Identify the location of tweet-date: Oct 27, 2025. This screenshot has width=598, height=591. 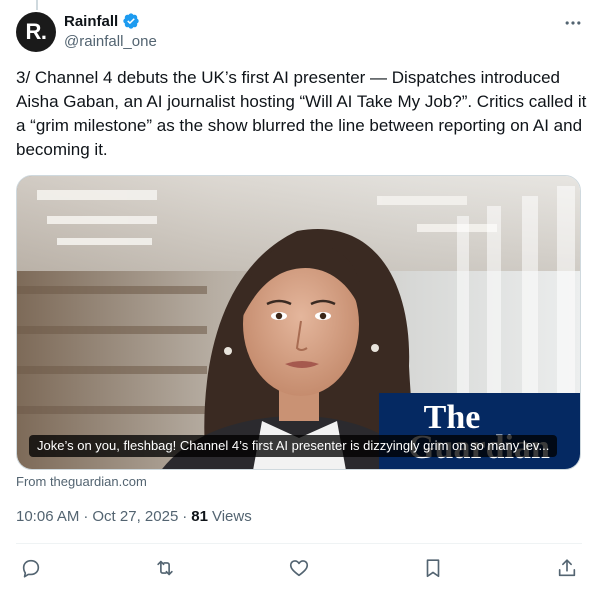
(135, 516).